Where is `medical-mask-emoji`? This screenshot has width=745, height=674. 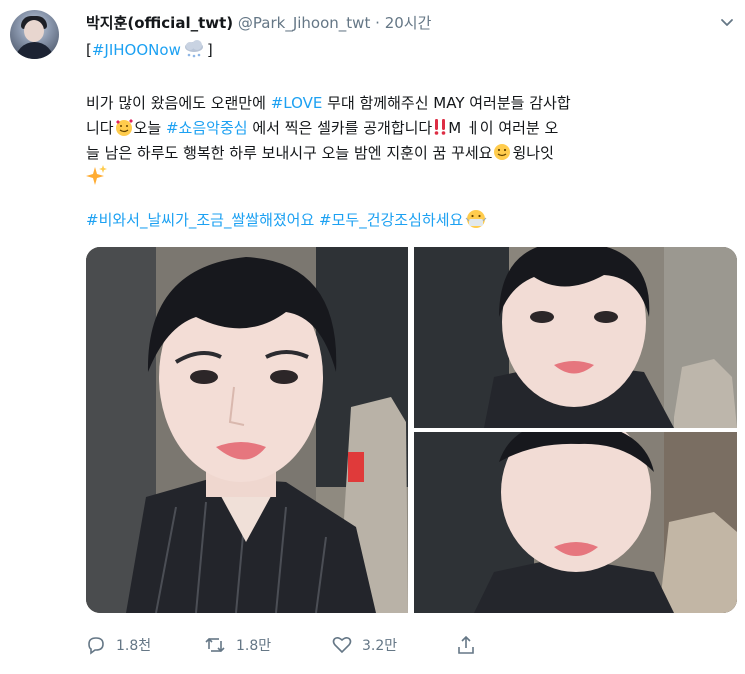
medical-mask-emoji is located at coordinates (476, 219).